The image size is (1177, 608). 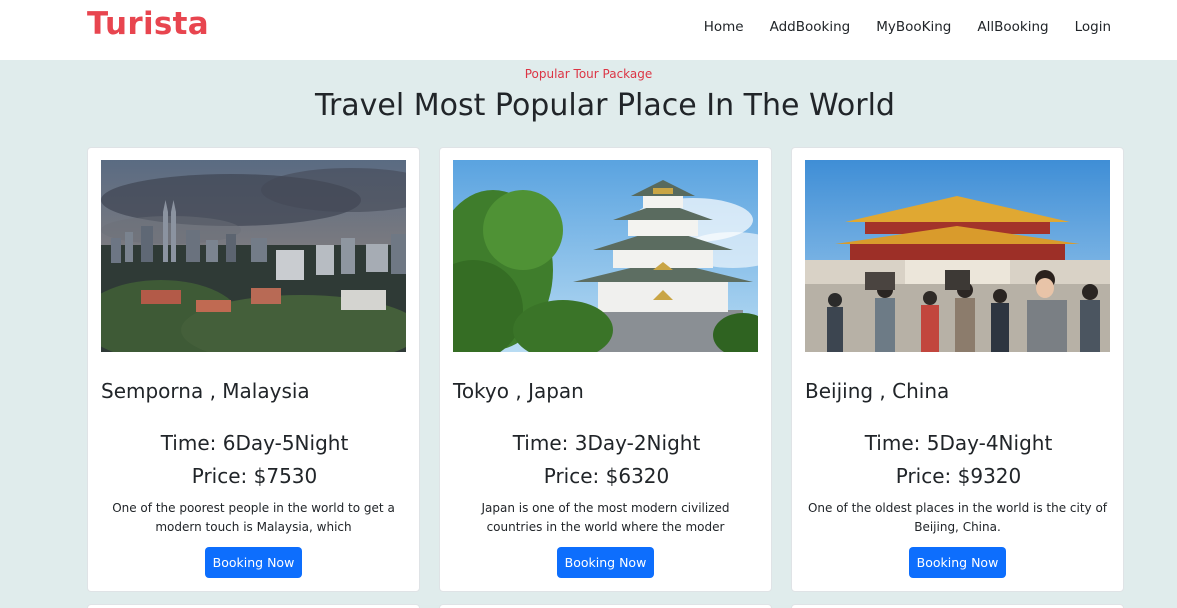 I want to click on tour-price: Price: $9320, so click(x=958, y=476).